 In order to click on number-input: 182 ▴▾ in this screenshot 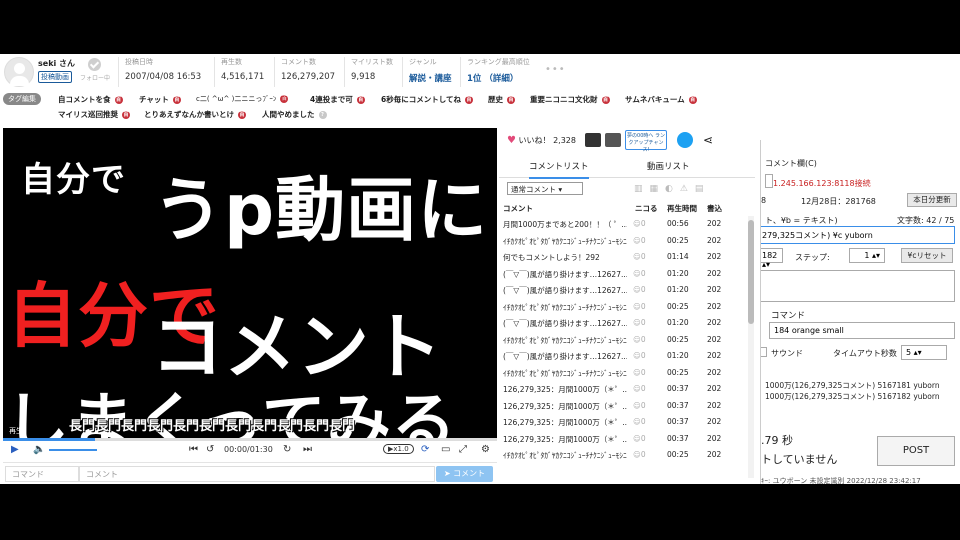, I will do `click(772, 258)`.